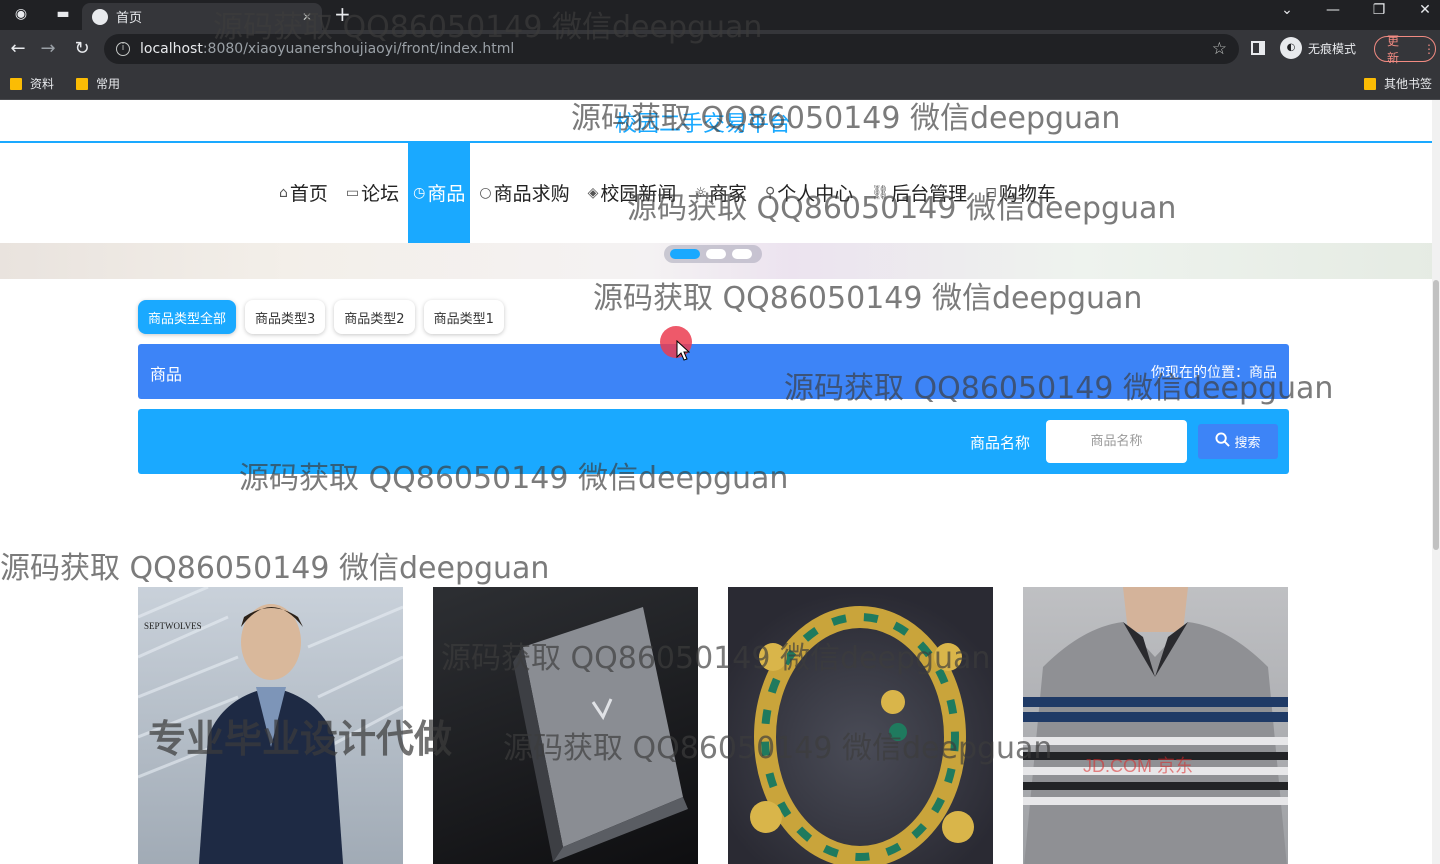  I want to click on brand-logo: SEPTWOLVES, so click(173, 626).